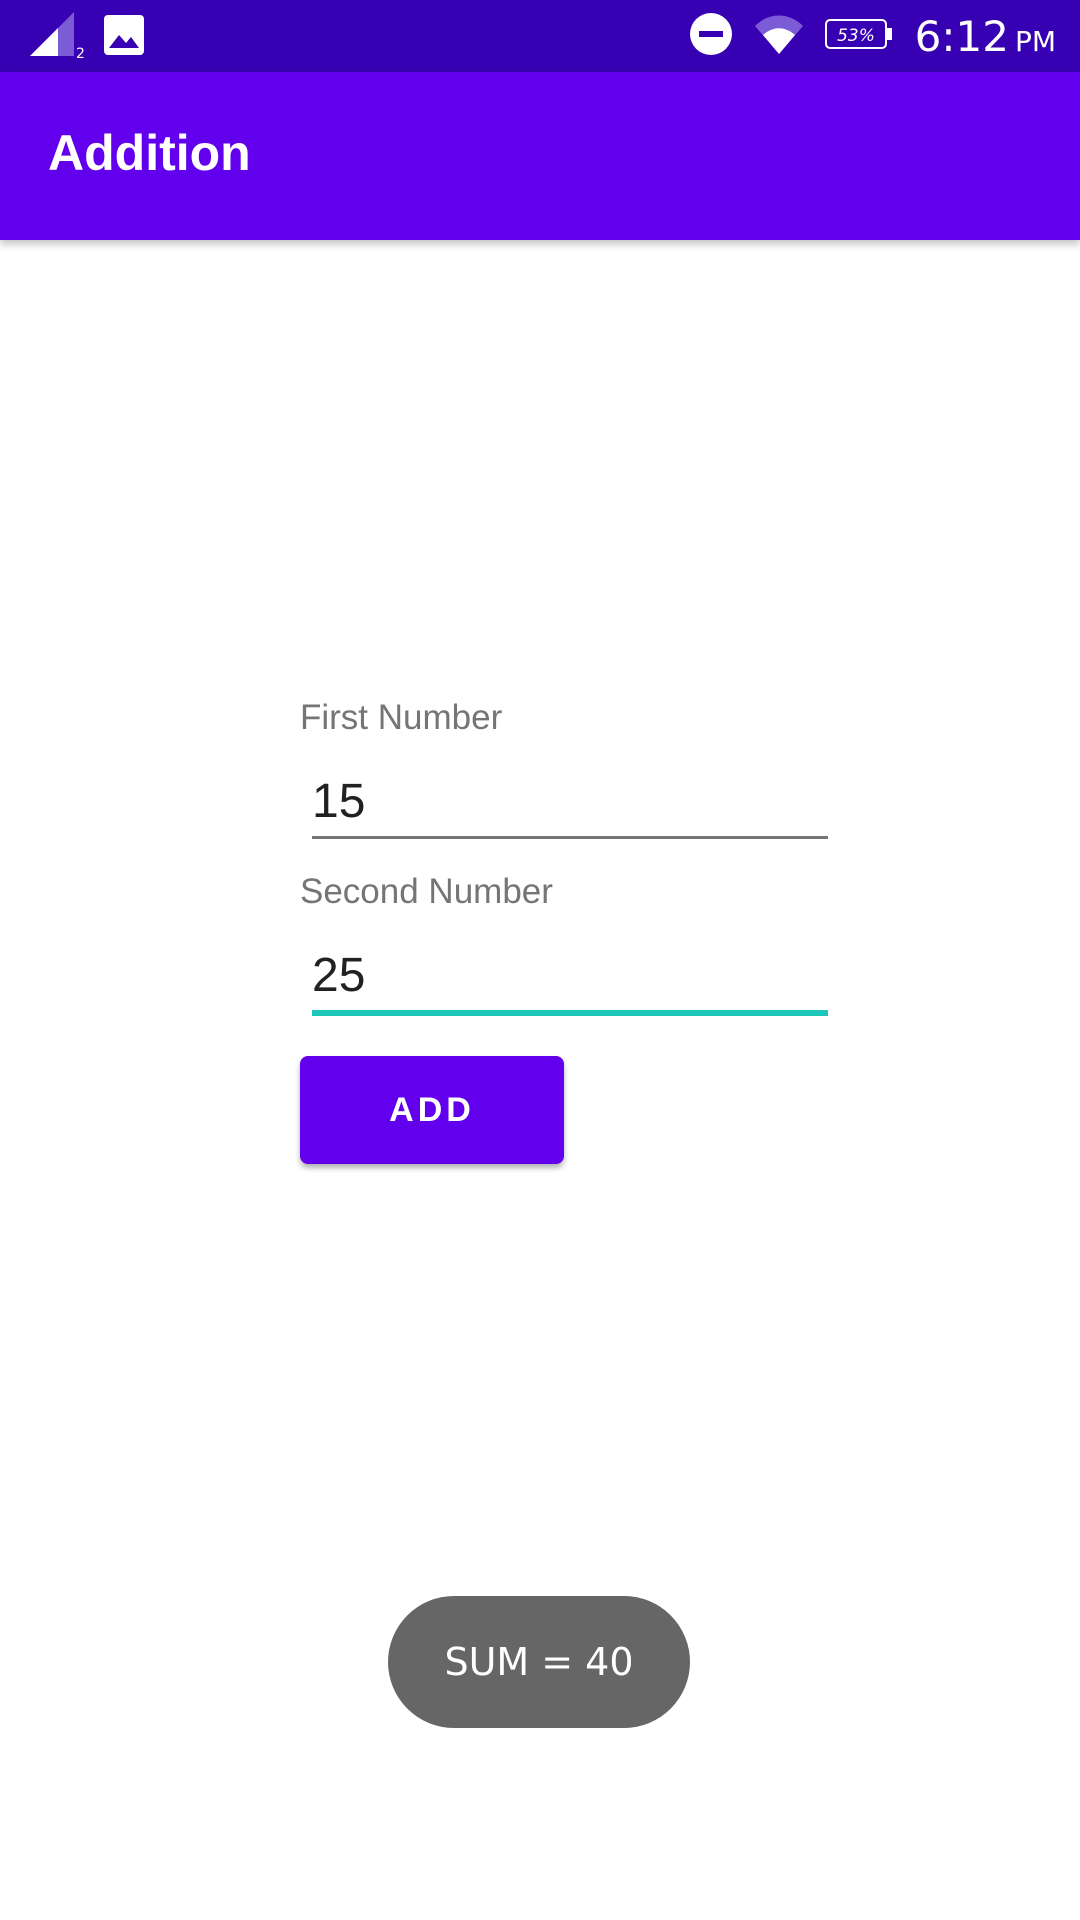 This screenshot has height=1920, width=1080. What do you see at coordinates (711, 36) in the screenshot?
I see `dnd-icon` at bounding box center [711, 36].